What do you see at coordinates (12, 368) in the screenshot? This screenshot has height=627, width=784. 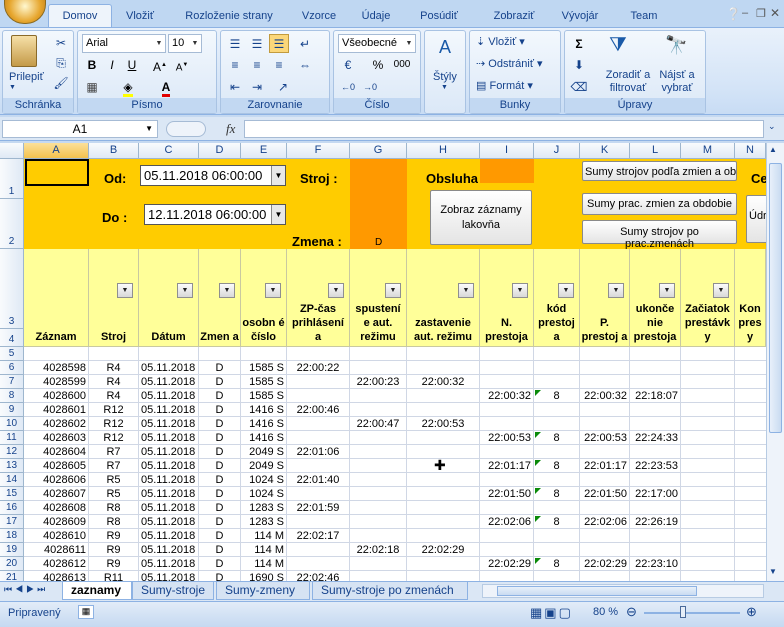 I see `row-header: 6` at bounding box center [12, 368].